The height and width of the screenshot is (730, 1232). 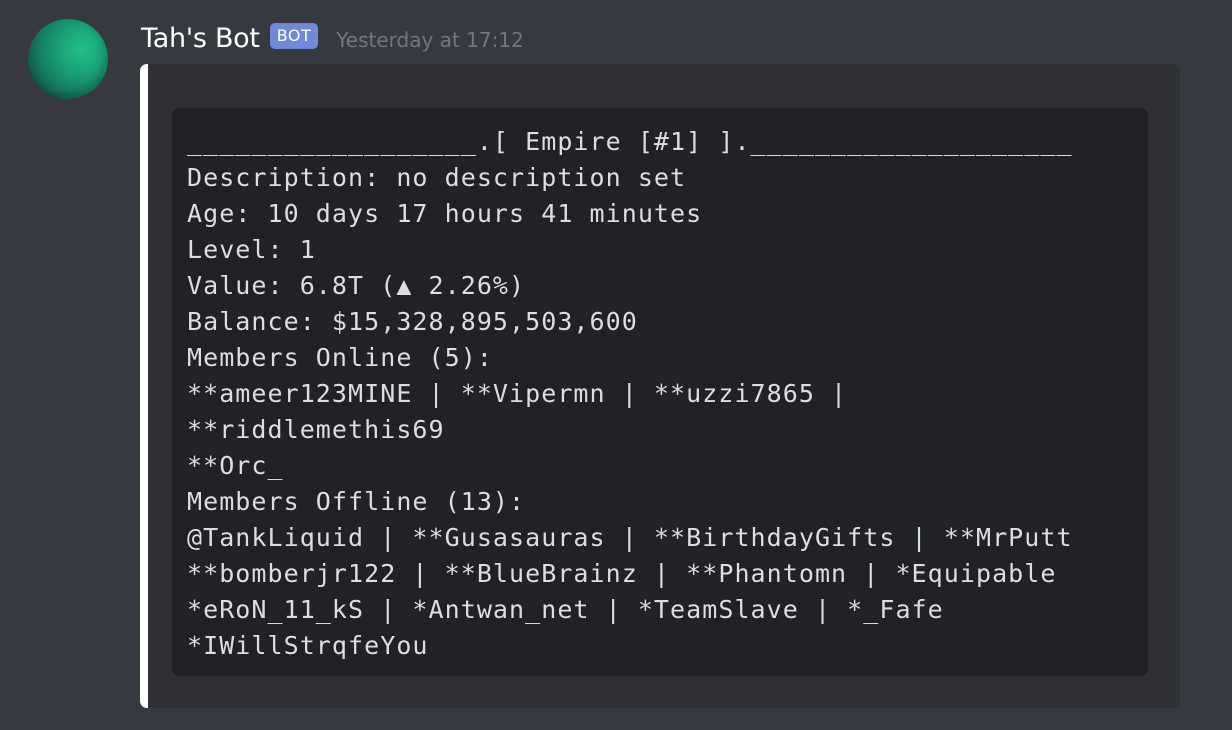 What do you see at coordinates (144, 386) in the screenshot?
I see `embed-accent-bar` at bounding box center [144, 386].